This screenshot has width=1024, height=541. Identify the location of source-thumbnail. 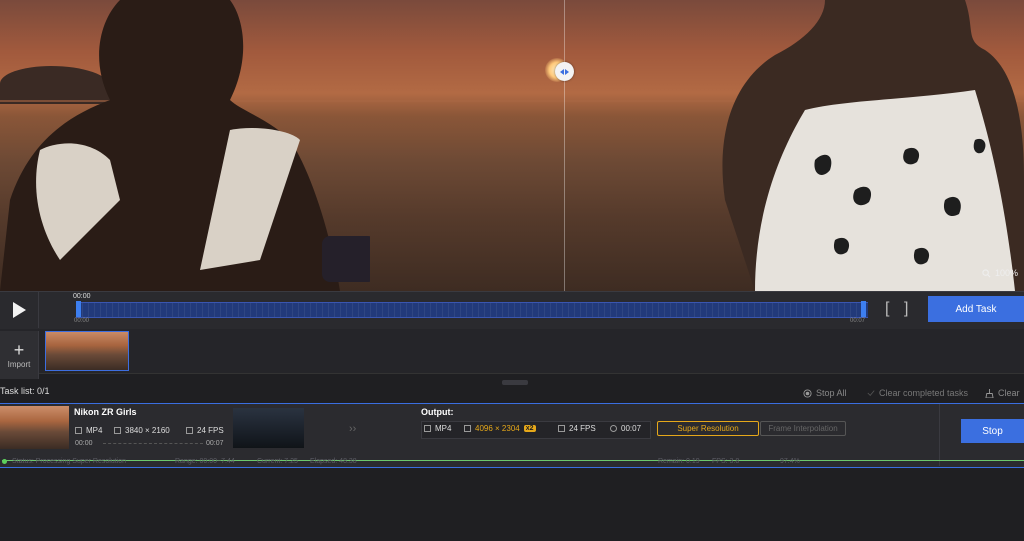
(87, 351).